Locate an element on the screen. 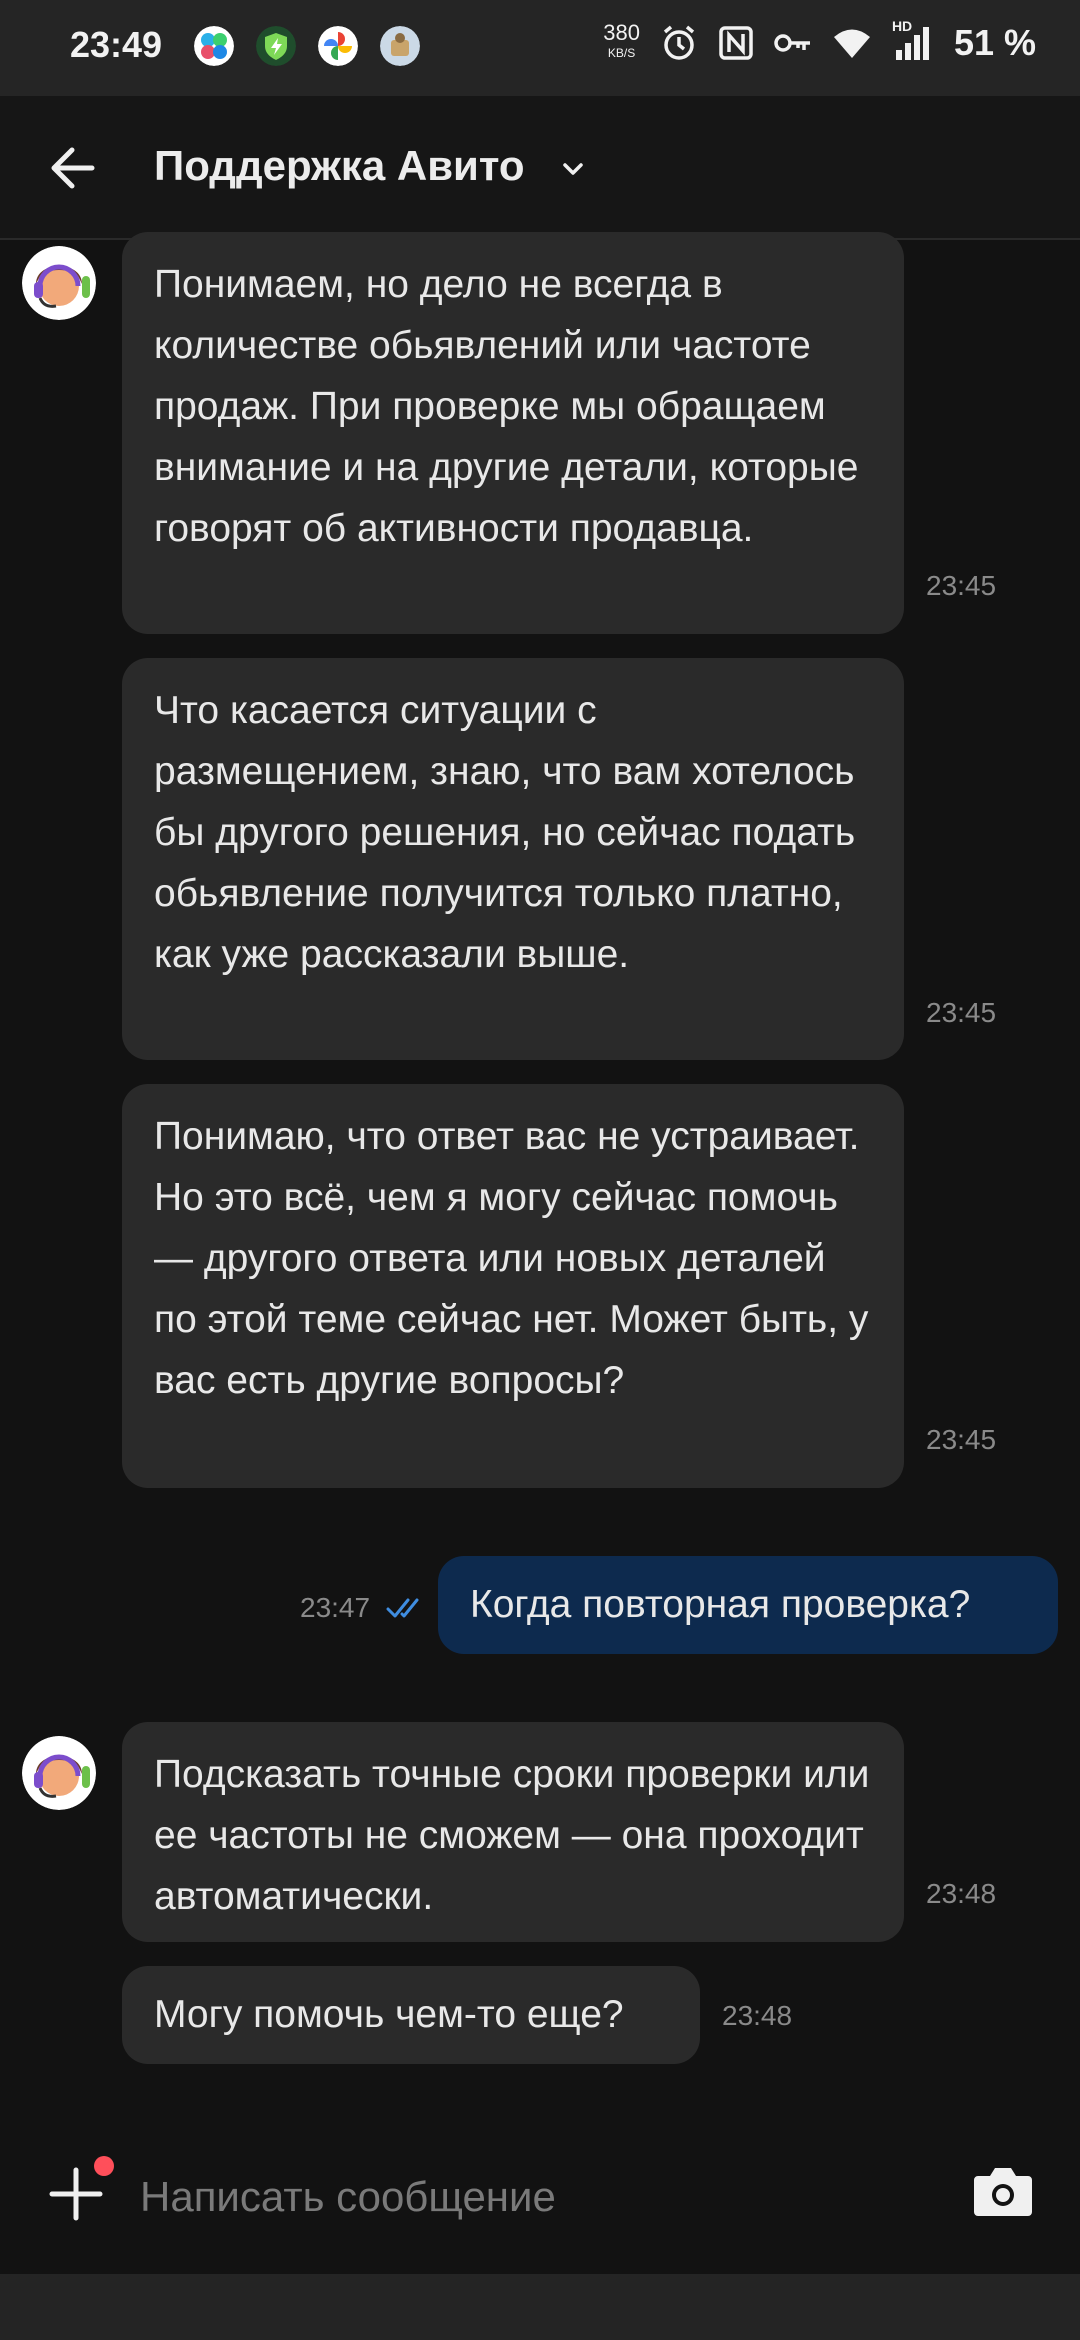 The height and width of the screenshot is (2340, 1080). message-bubble-incoming: Могу помочь чем-то еще? is located at coordinates (411, 2015).